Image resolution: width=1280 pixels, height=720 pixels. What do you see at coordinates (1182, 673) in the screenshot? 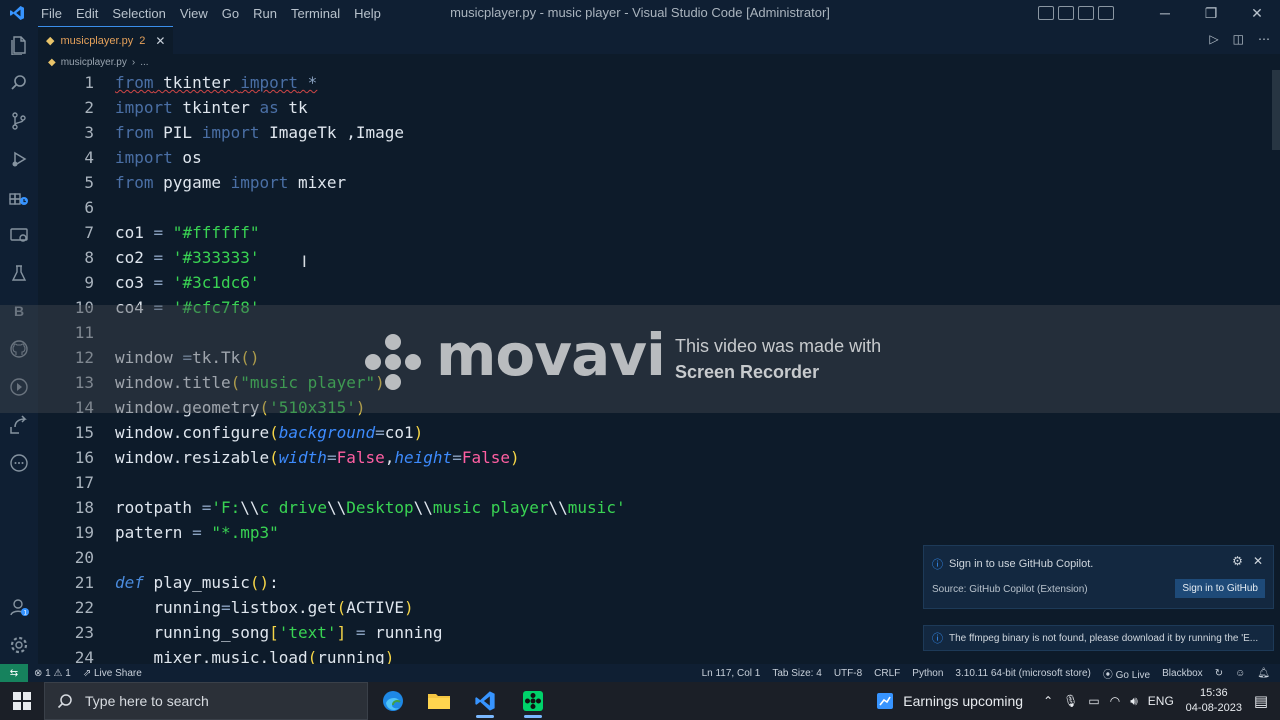
I see `blackbox-status: Blackbox` at bounding box center [1182, 673].